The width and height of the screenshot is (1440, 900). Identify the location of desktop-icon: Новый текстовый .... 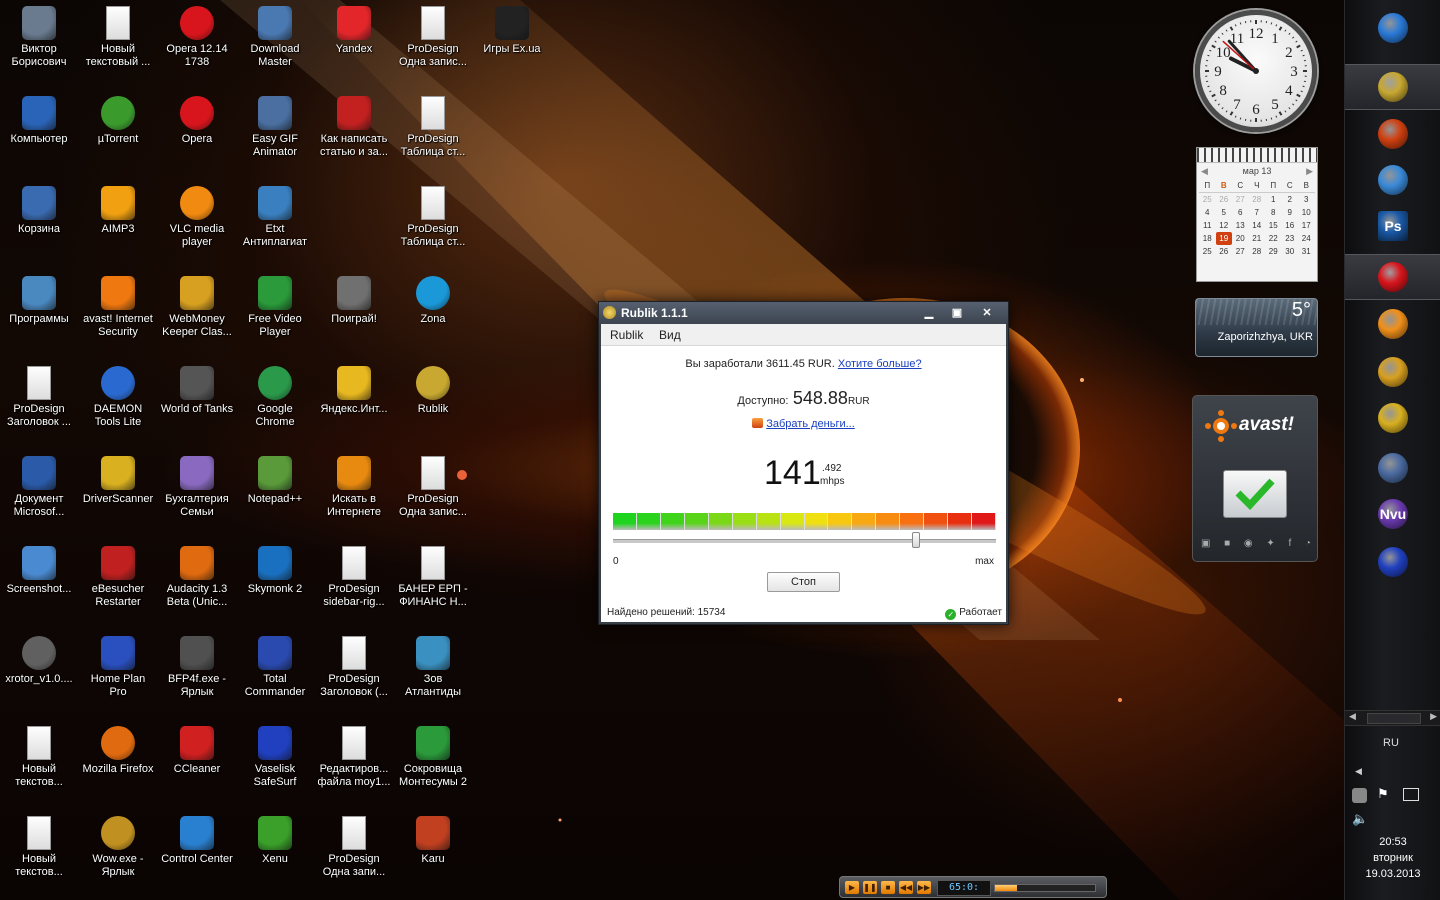
(118, 43).